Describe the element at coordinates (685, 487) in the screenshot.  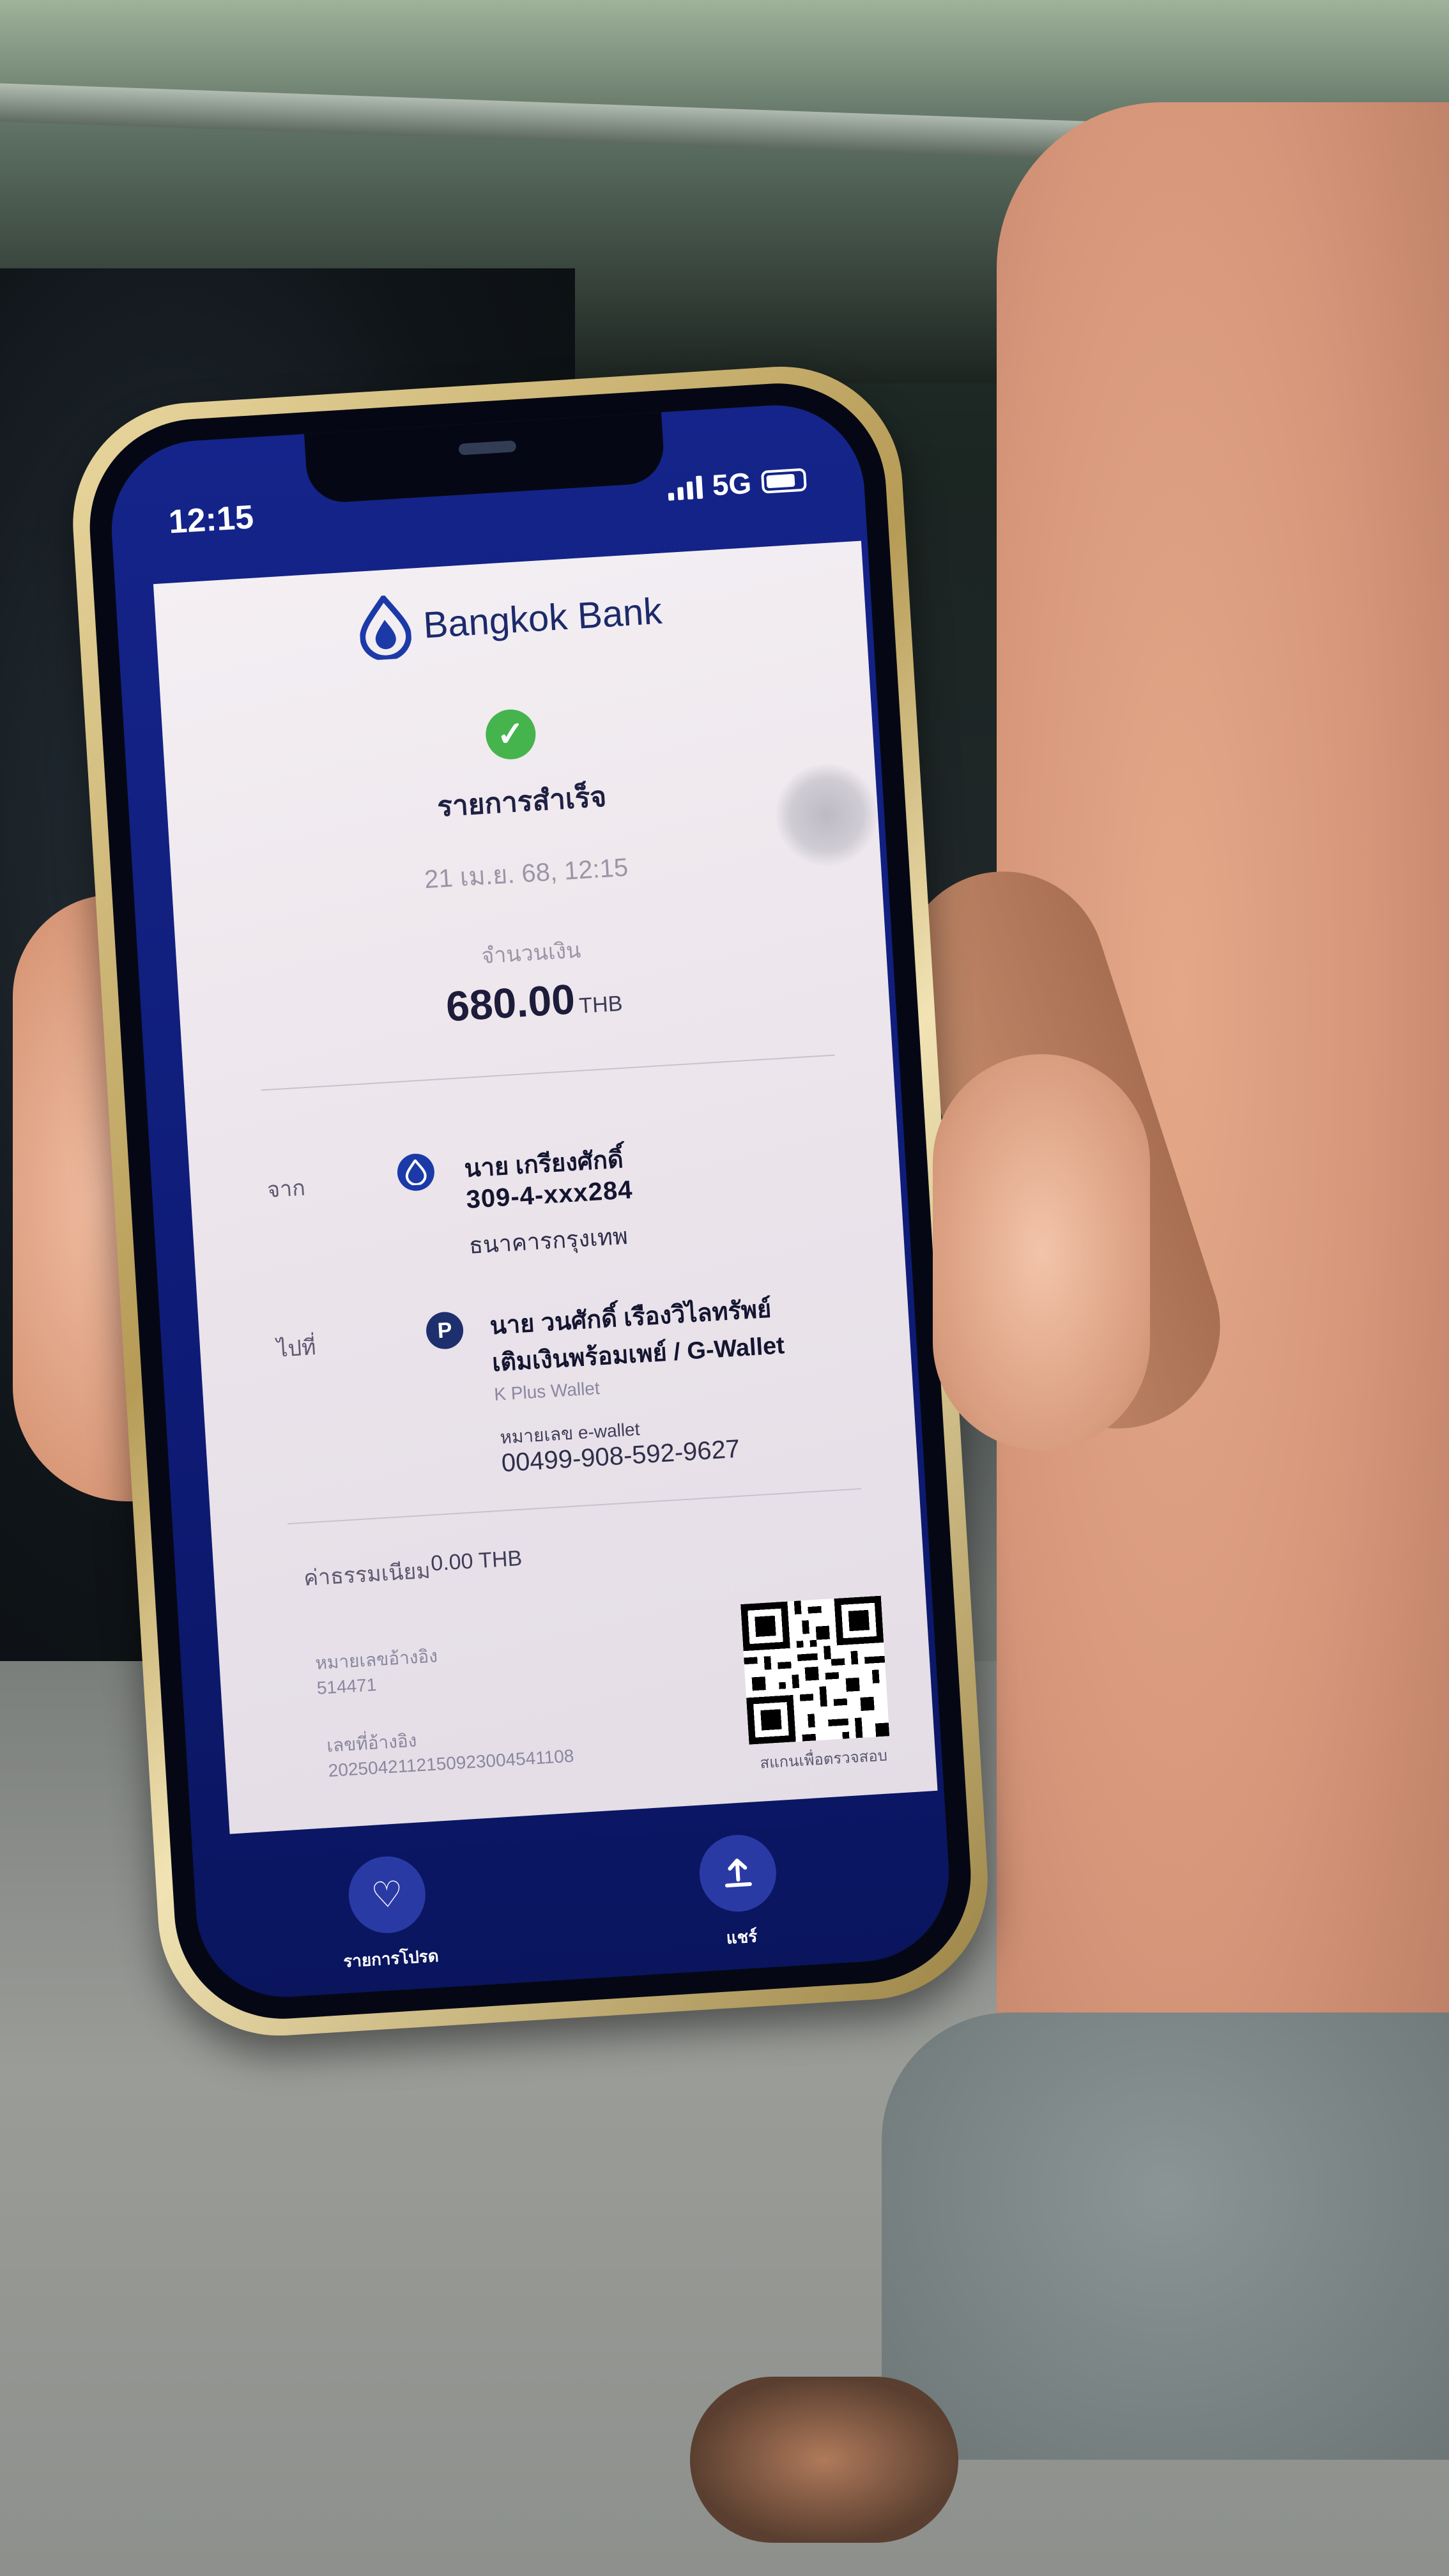
I see `signal-icon` at that location.